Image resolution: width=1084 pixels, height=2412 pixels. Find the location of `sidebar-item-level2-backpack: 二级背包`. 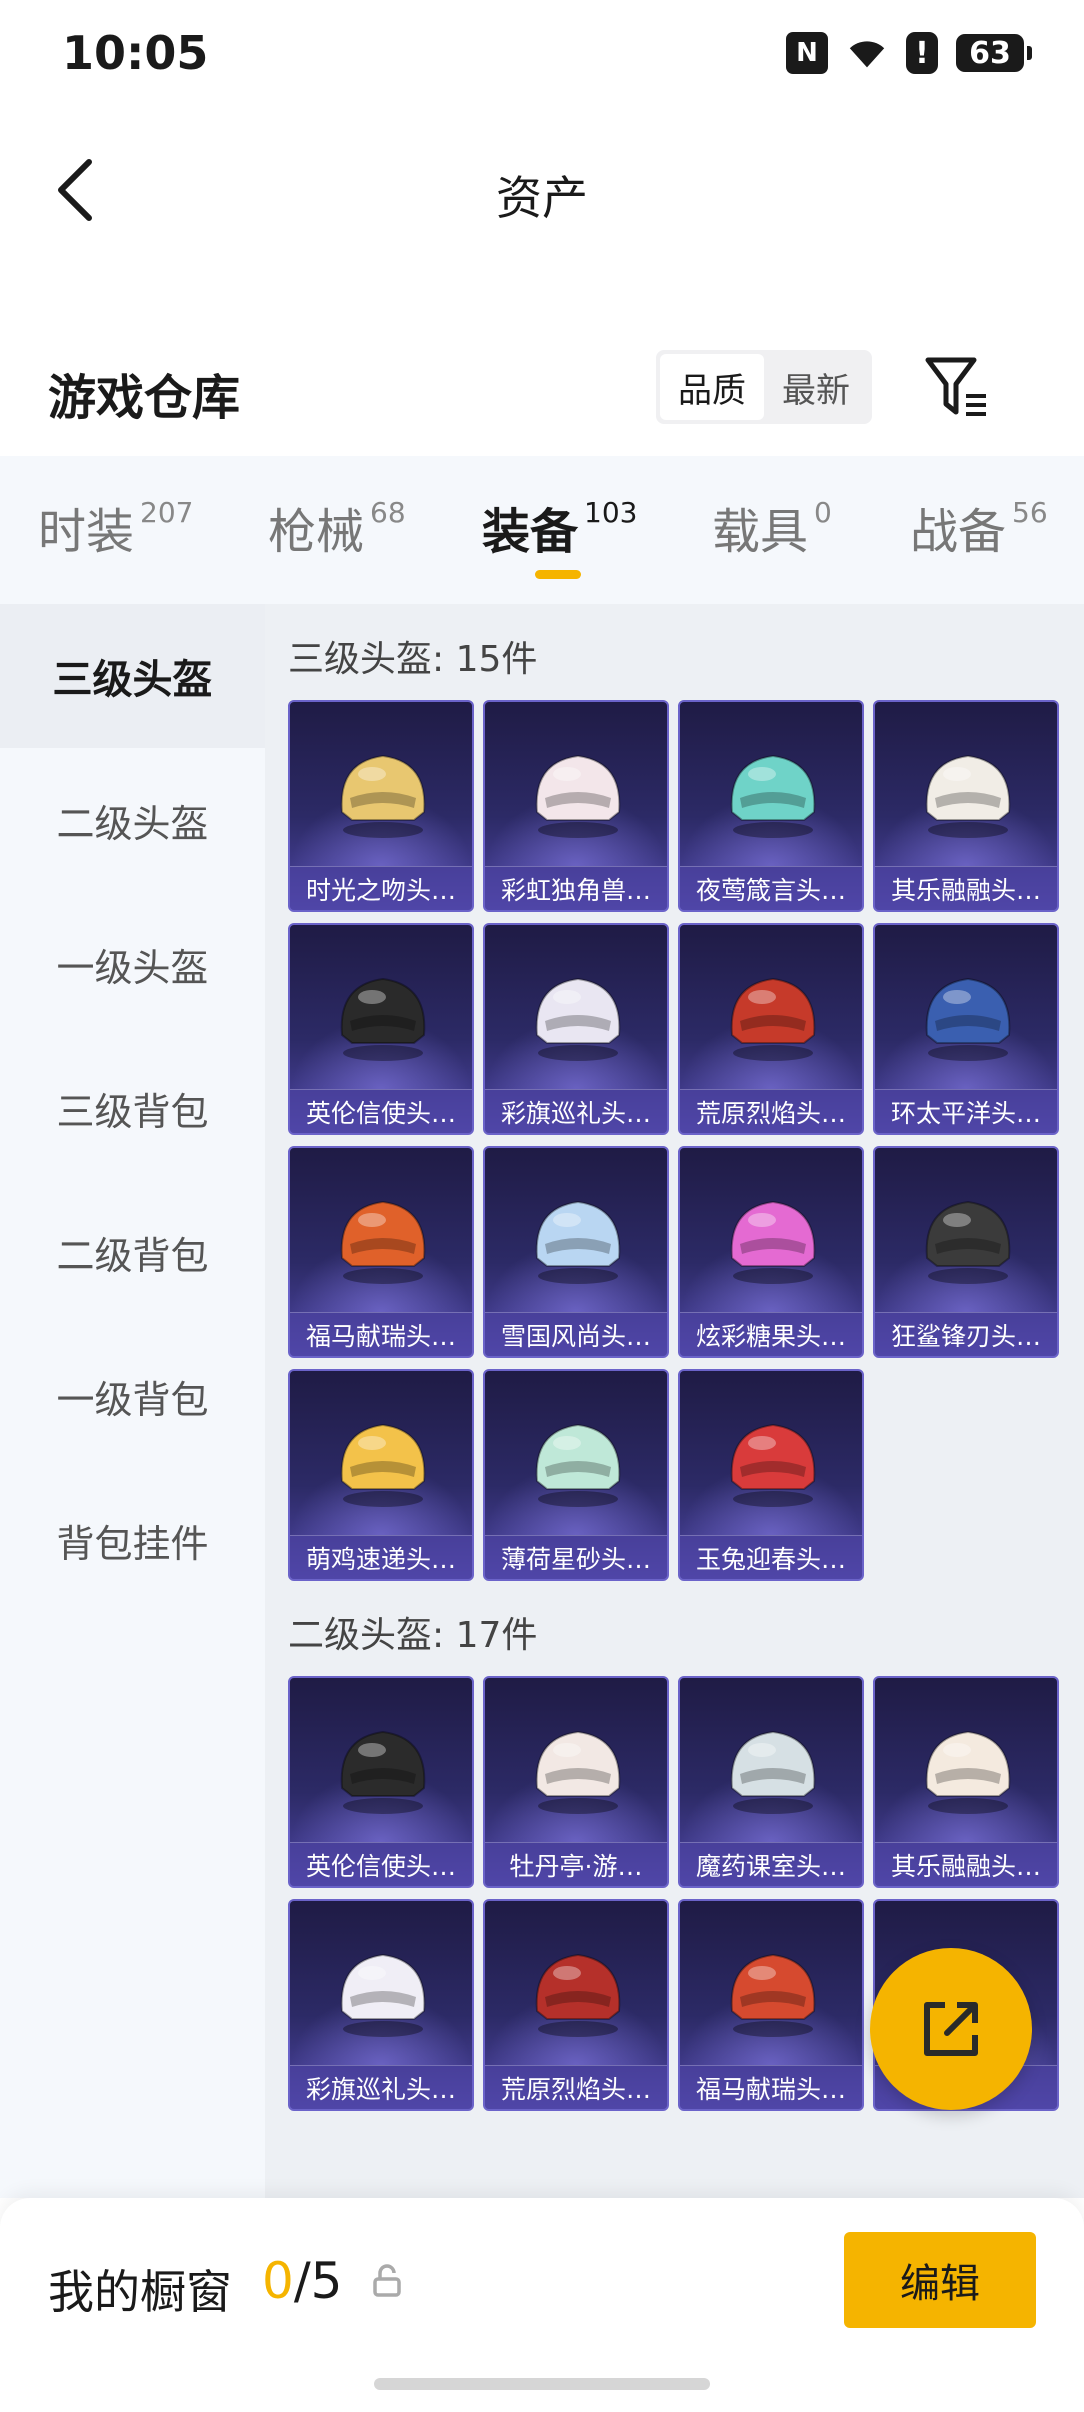

sidebar-item-level2-backpack: 二级背包 is located at coordinates (132, 1252).